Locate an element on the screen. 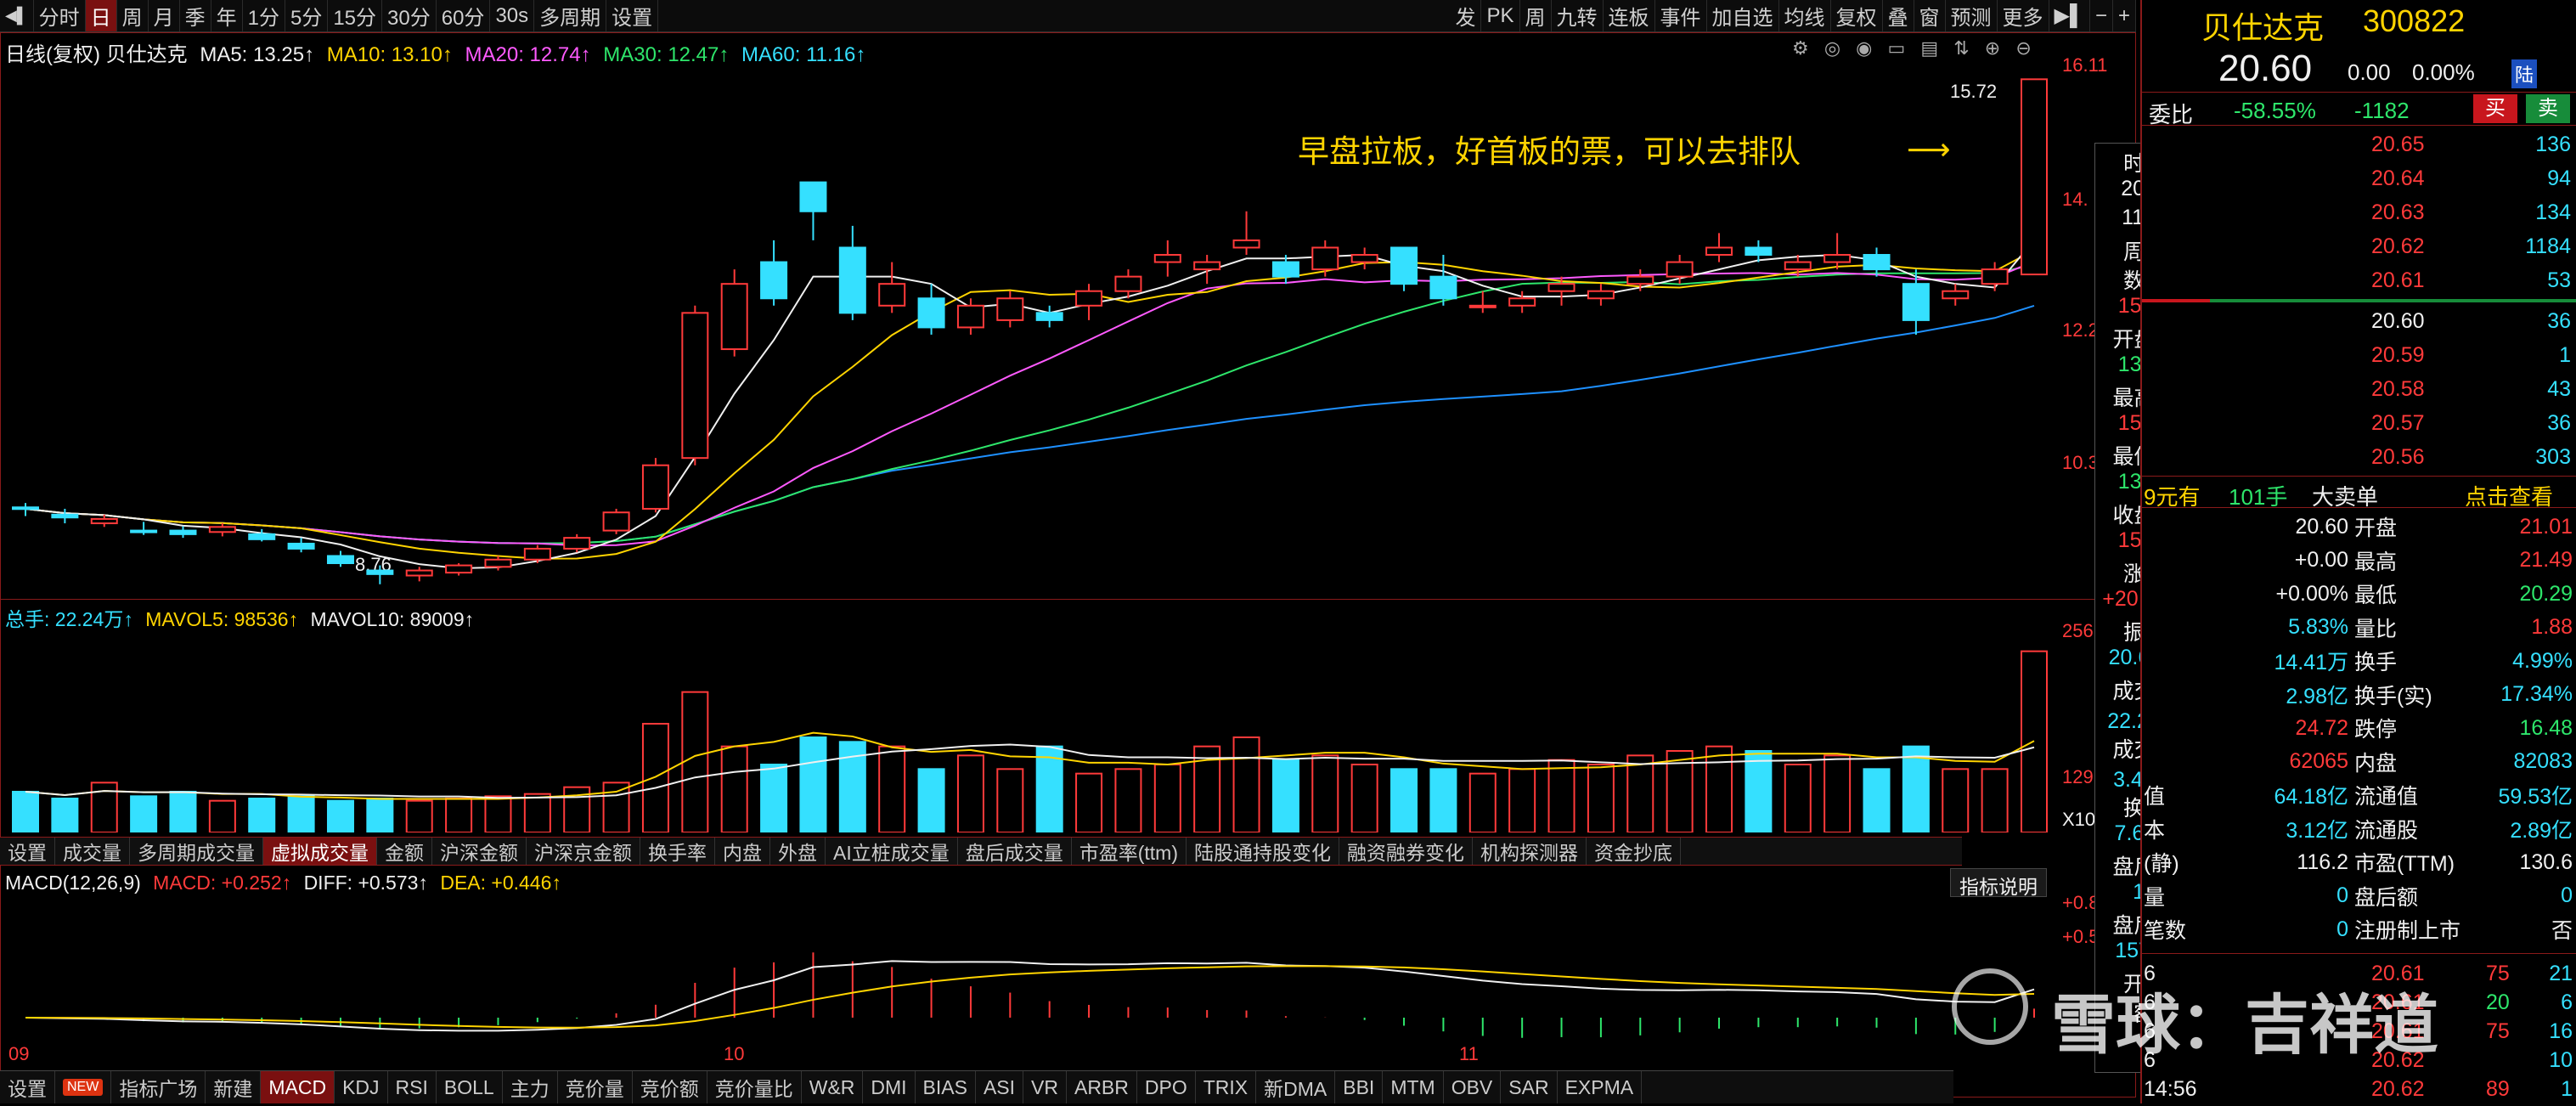 This screenshot has height=1106, width=2576. volume-subtab: 资金抄底 is located at coordinates (1634, 852).